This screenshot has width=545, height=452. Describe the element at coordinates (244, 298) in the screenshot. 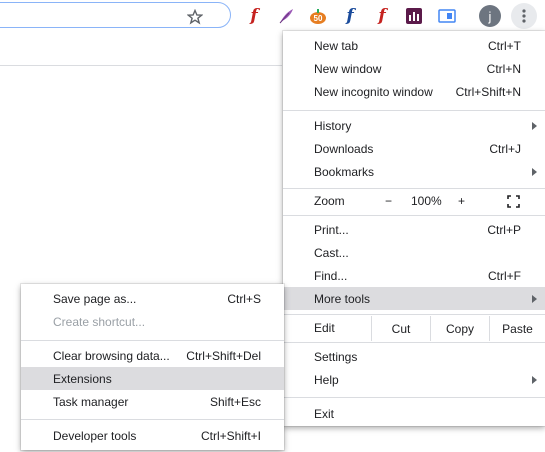

I see `menu-shortcut: Ctrl+S` at that location.